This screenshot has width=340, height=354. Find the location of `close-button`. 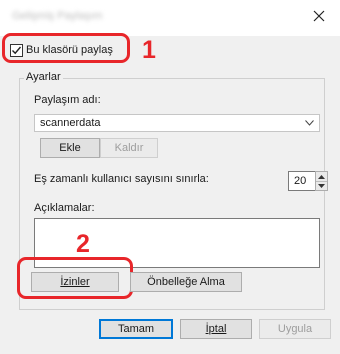

close-button is located at coordinates (319, 16).